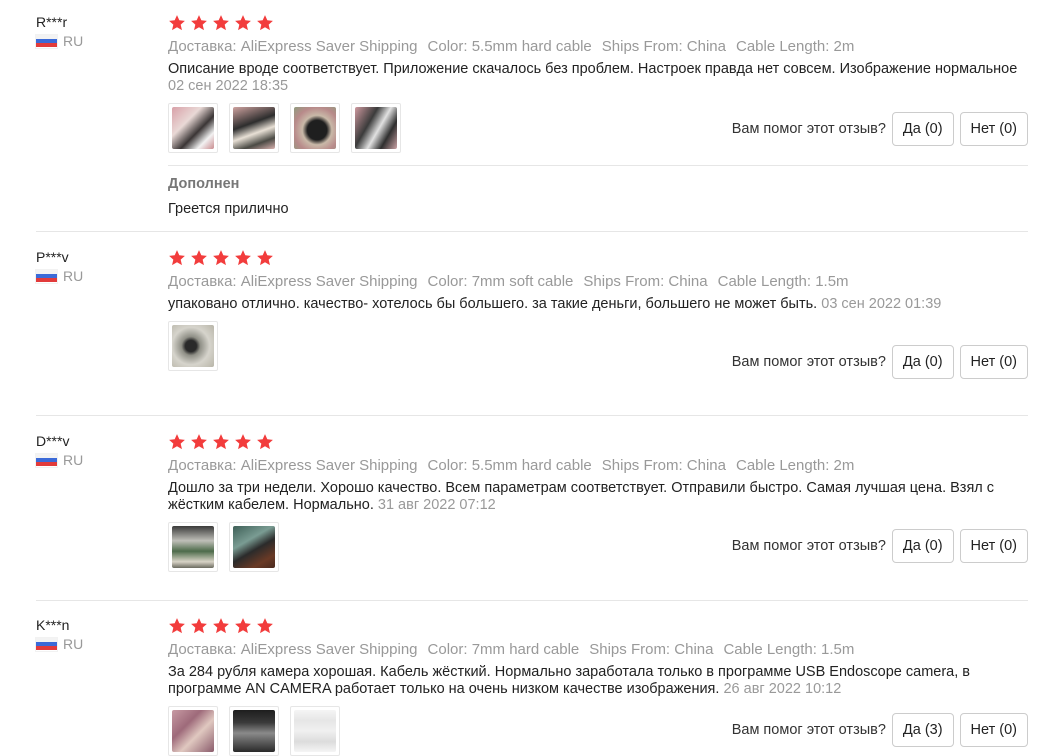 The image size is (1047, 756). What do you see at coordinates (922, 730) in the screenshot?
I see `helpful-yes-button: Да (3)` at bounding box center [922, 730].